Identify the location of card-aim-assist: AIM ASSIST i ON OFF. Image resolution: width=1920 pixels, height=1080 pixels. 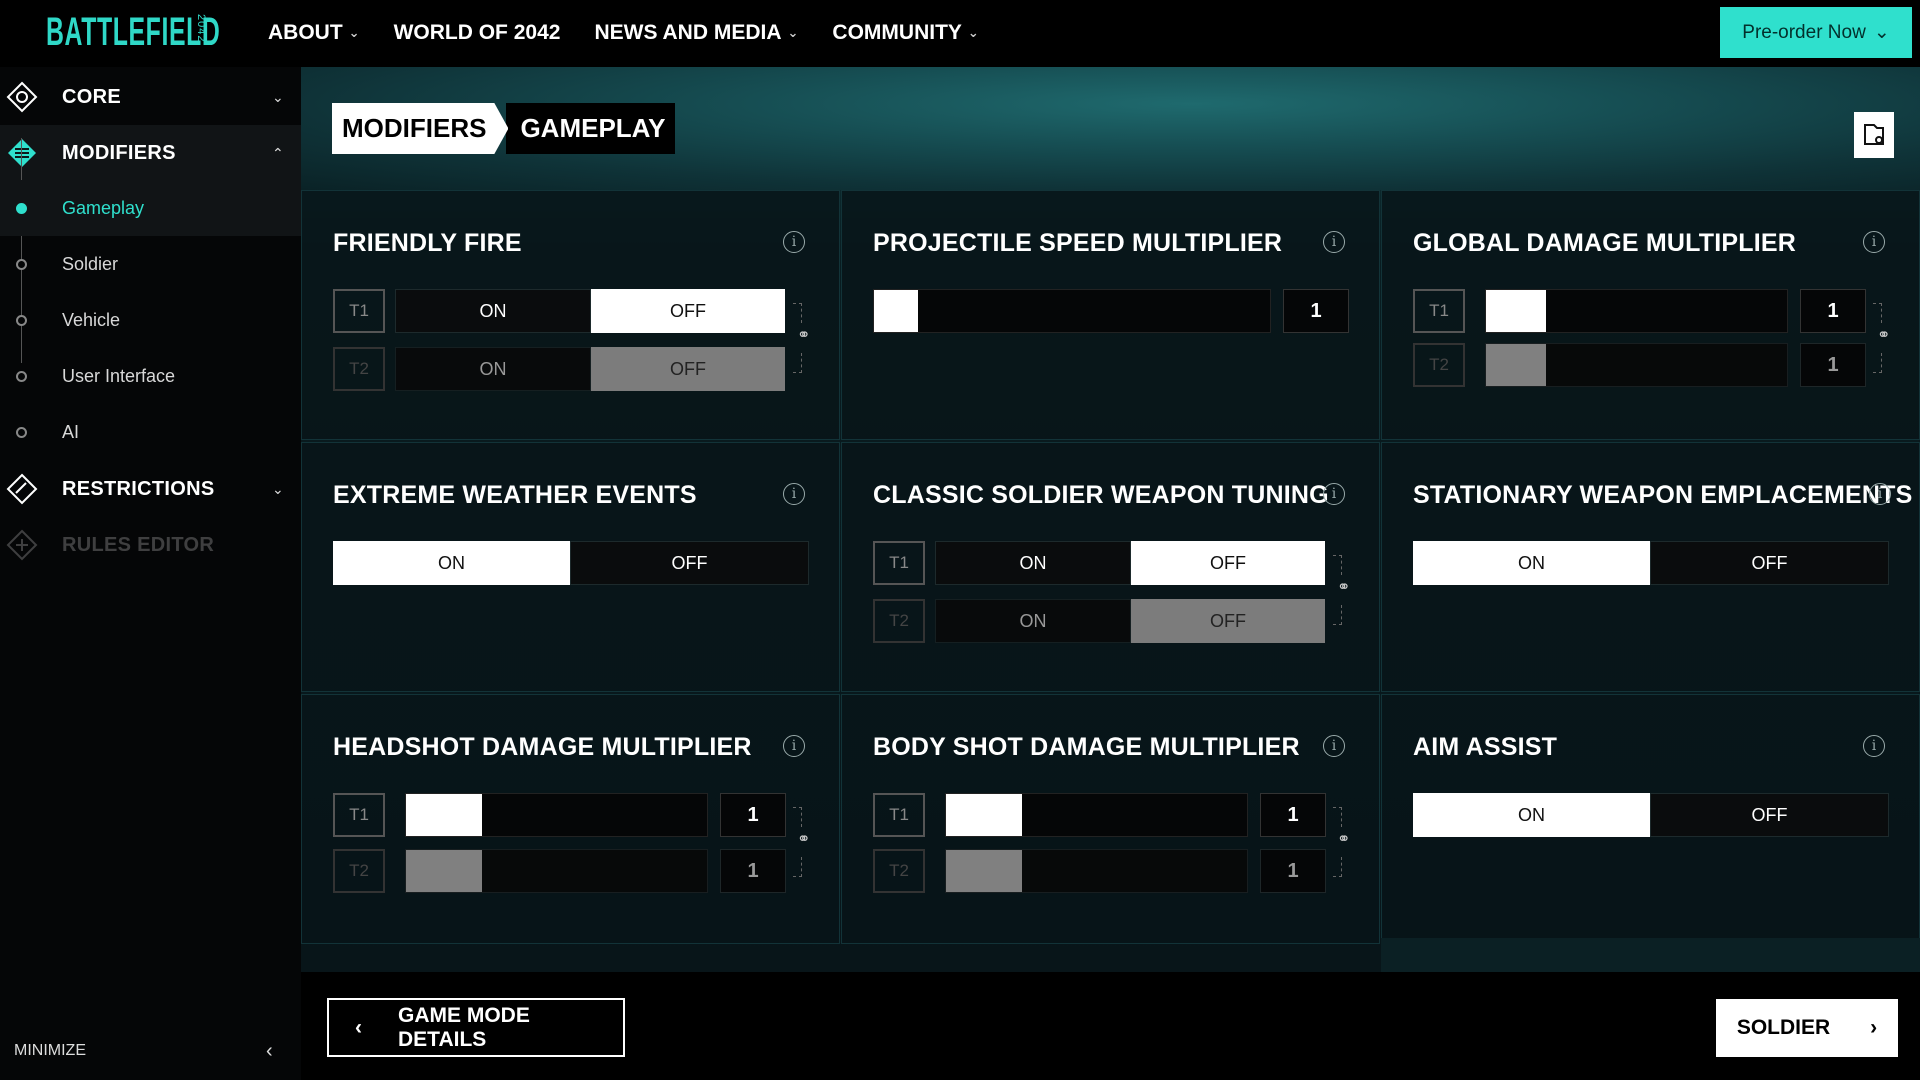
(1650, 819).